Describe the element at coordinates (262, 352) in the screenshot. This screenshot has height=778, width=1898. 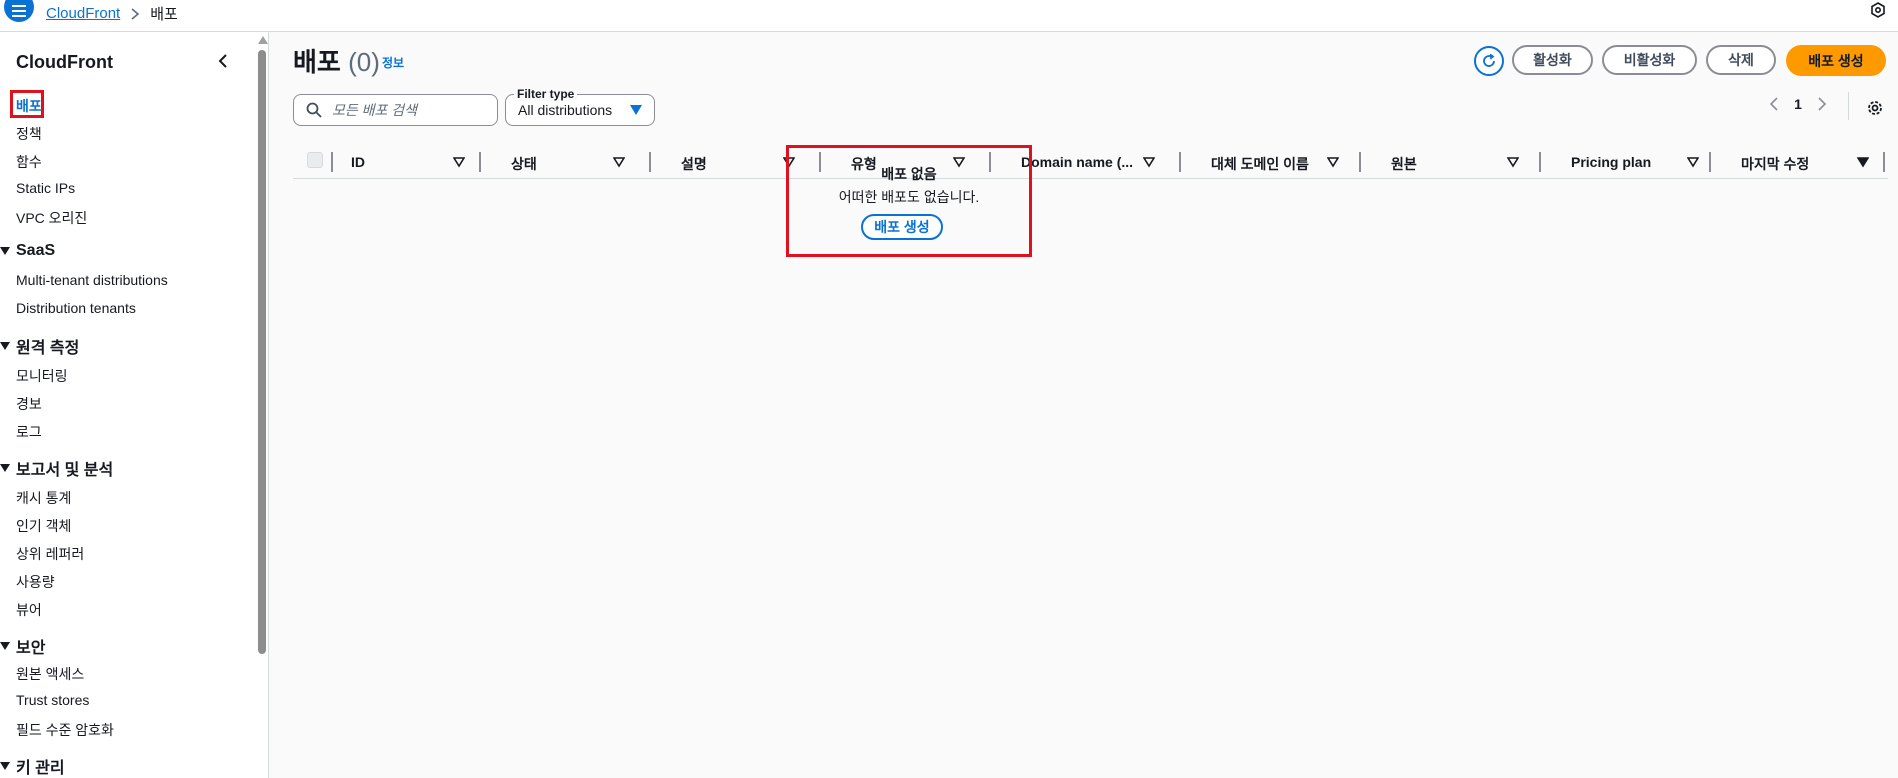
I see `scrollbar-thumb` at that location.